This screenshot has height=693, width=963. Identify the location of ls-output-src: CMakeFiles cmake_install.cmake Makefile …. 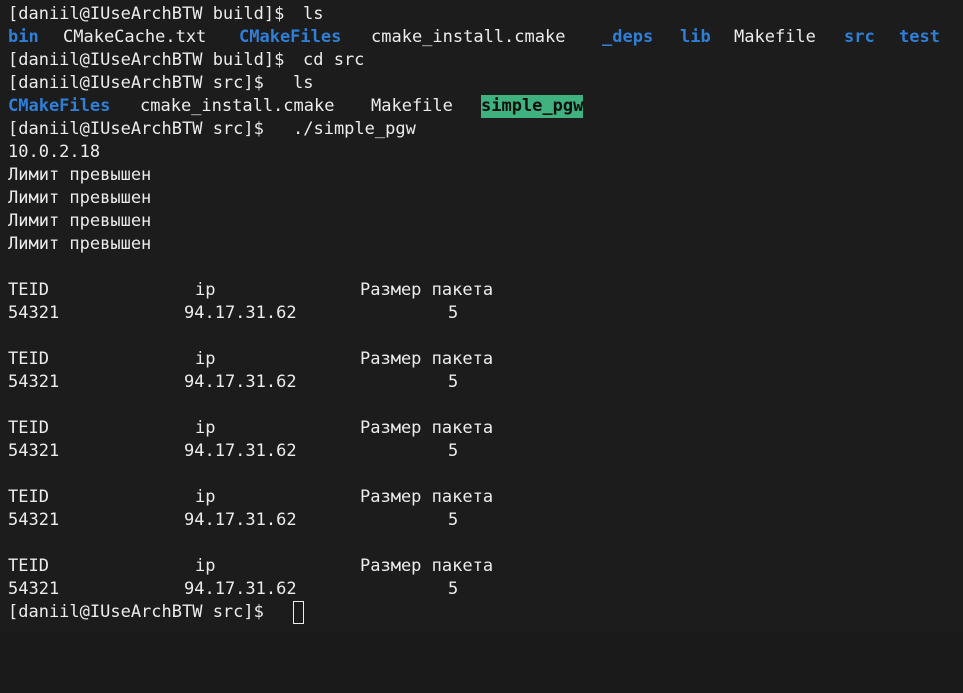
(485, 106).